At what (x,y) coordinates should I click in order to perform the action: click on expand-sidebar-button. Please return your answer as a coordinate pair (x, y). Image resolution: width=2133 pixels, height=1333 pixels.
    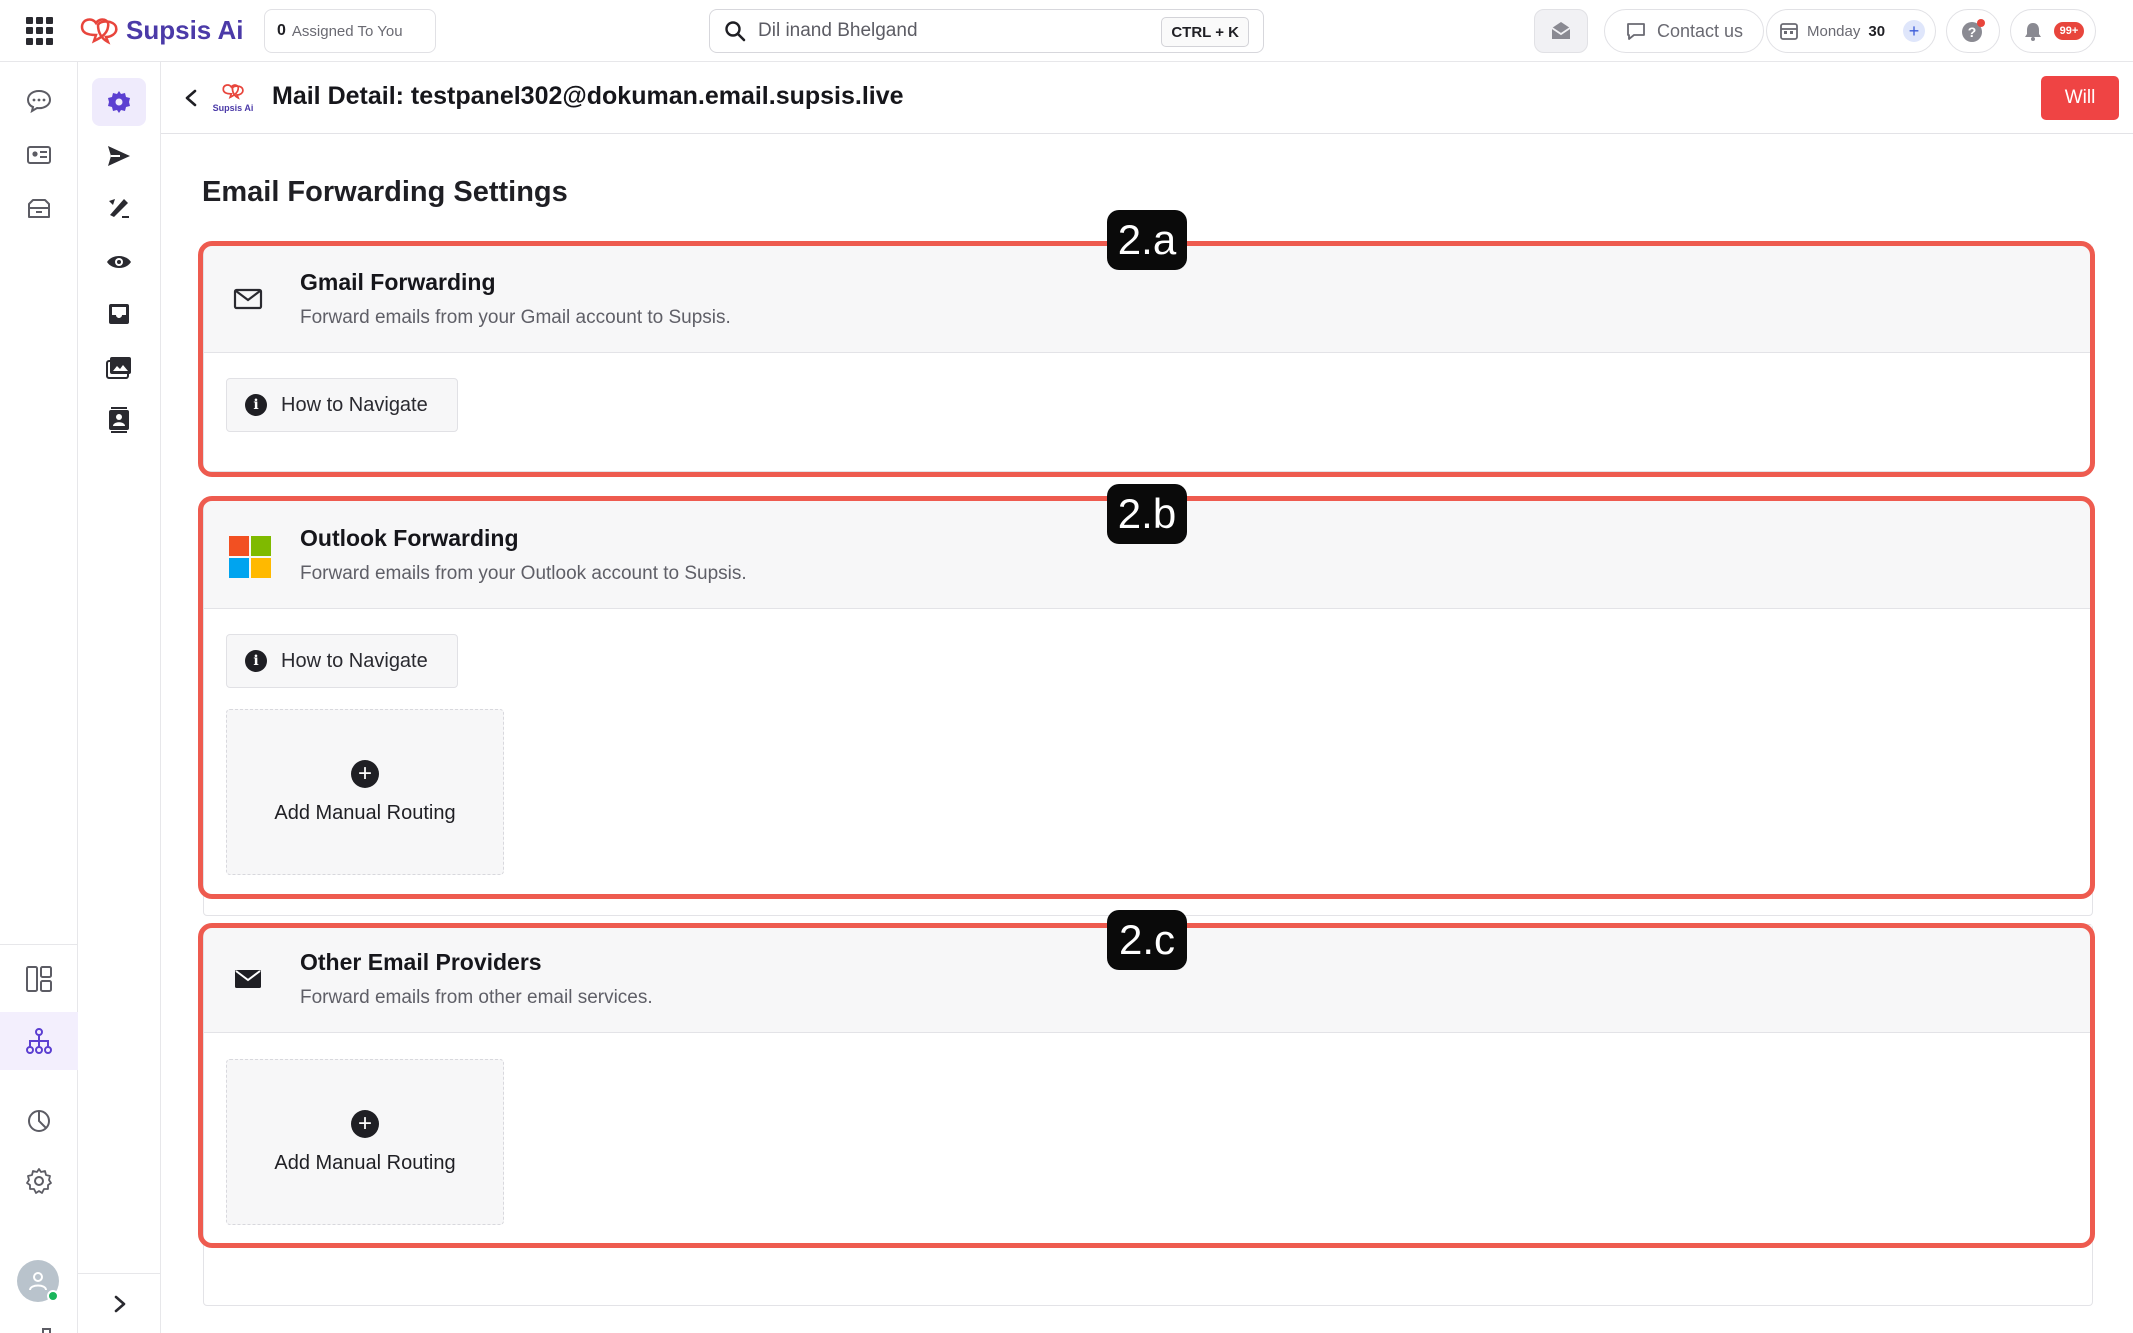
    Looking at the image, I should click on (119, 1303).